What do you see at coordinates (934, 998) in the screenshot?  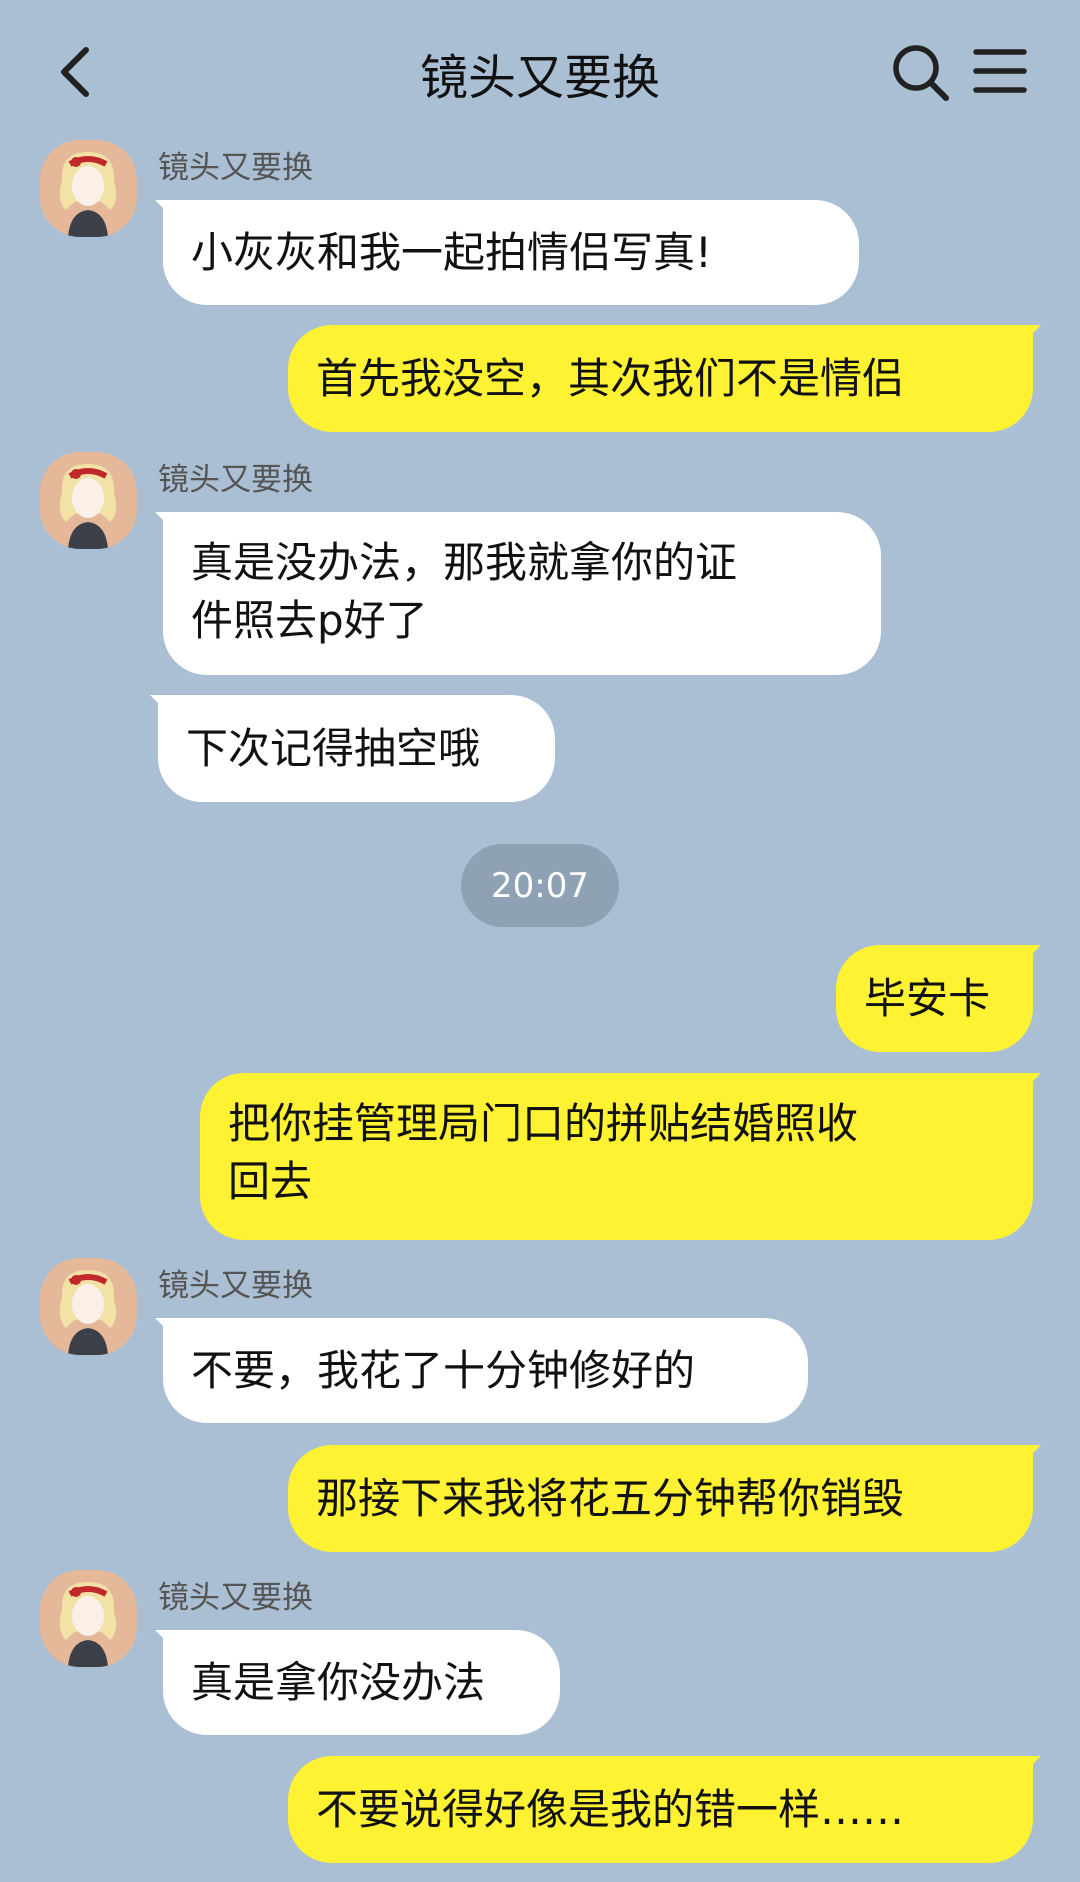 I see `message-bubble-outgoing: 毕安卡` at bounding box center [934, 998].